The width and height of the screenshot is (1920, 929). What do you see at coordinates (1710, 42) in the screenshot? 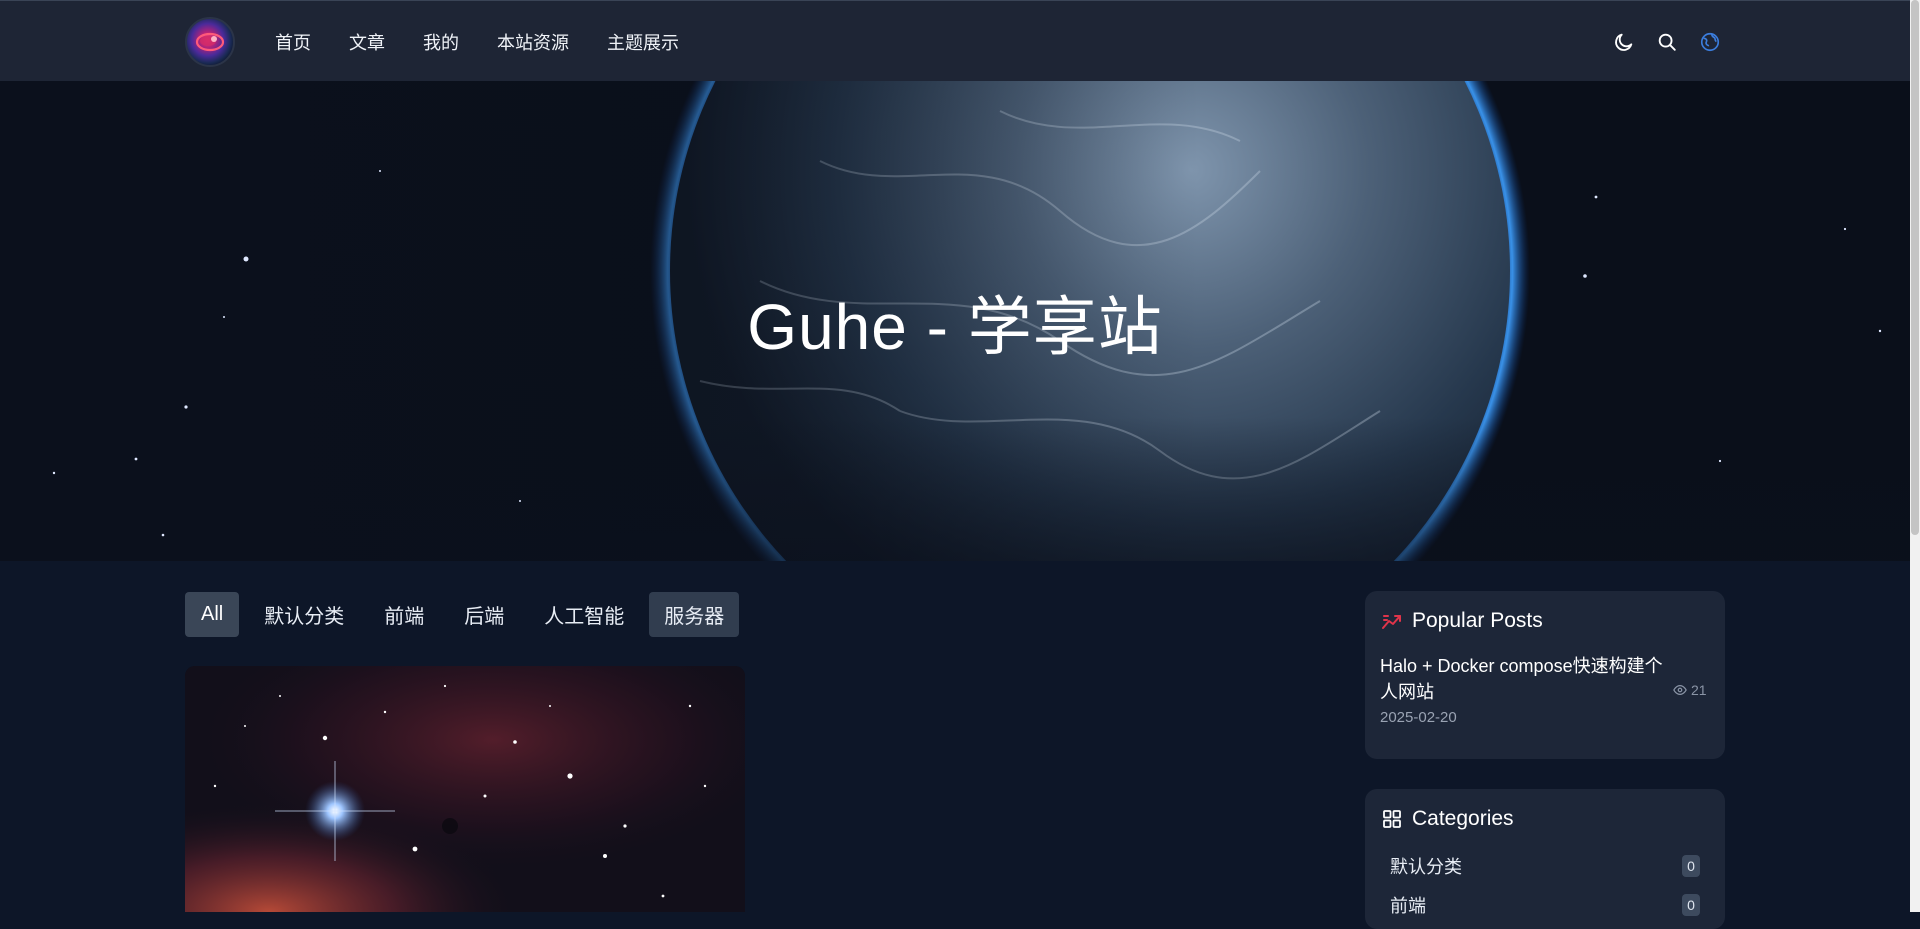
I see `globe-icon` at bounding box center [1710, 42].